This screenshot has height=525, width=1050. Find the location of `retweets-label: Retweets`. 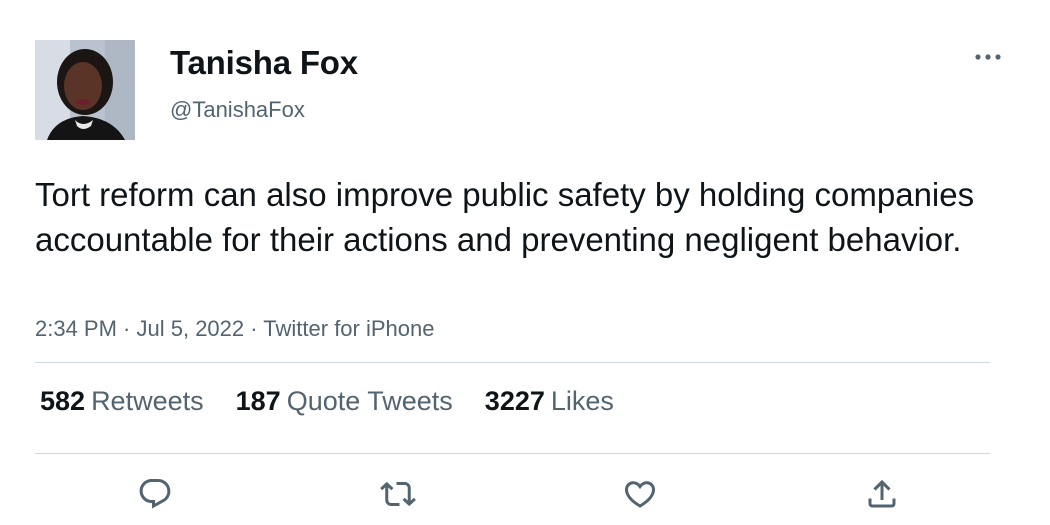

retweets-label: Retweets is located at coordinates (147, 401).